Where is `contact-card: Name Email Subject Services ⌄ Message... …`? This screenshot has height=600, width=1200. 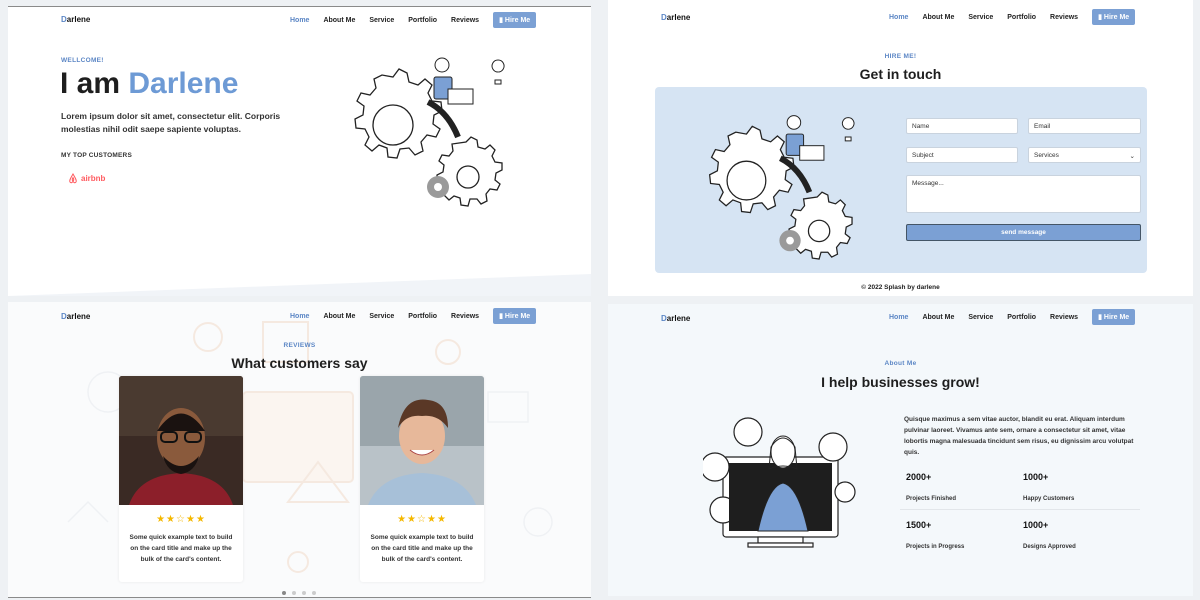
contact-card: Name Email Subject Services ⌄ Message... … is located at coordinates (901, 180).